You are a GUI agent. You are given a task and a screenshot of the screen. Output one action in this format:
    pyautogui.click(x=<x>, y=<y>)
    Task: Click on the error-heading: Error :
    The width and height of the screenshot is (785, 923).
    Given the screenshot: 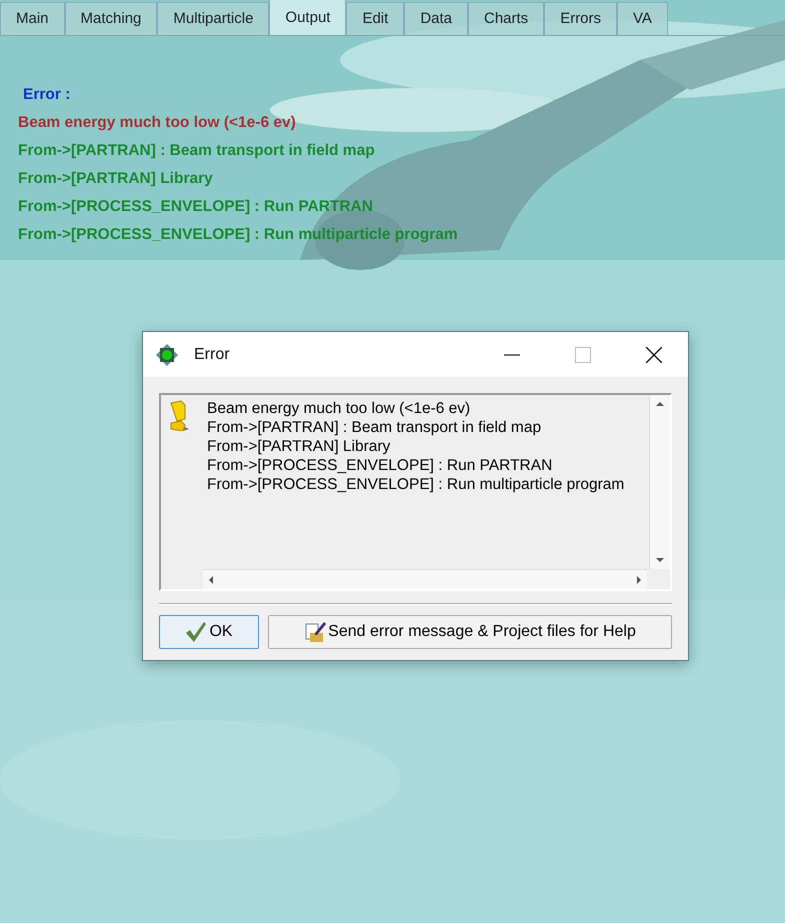 What is the action you would take?
    pyautogui.click(x=46, y=95)
    